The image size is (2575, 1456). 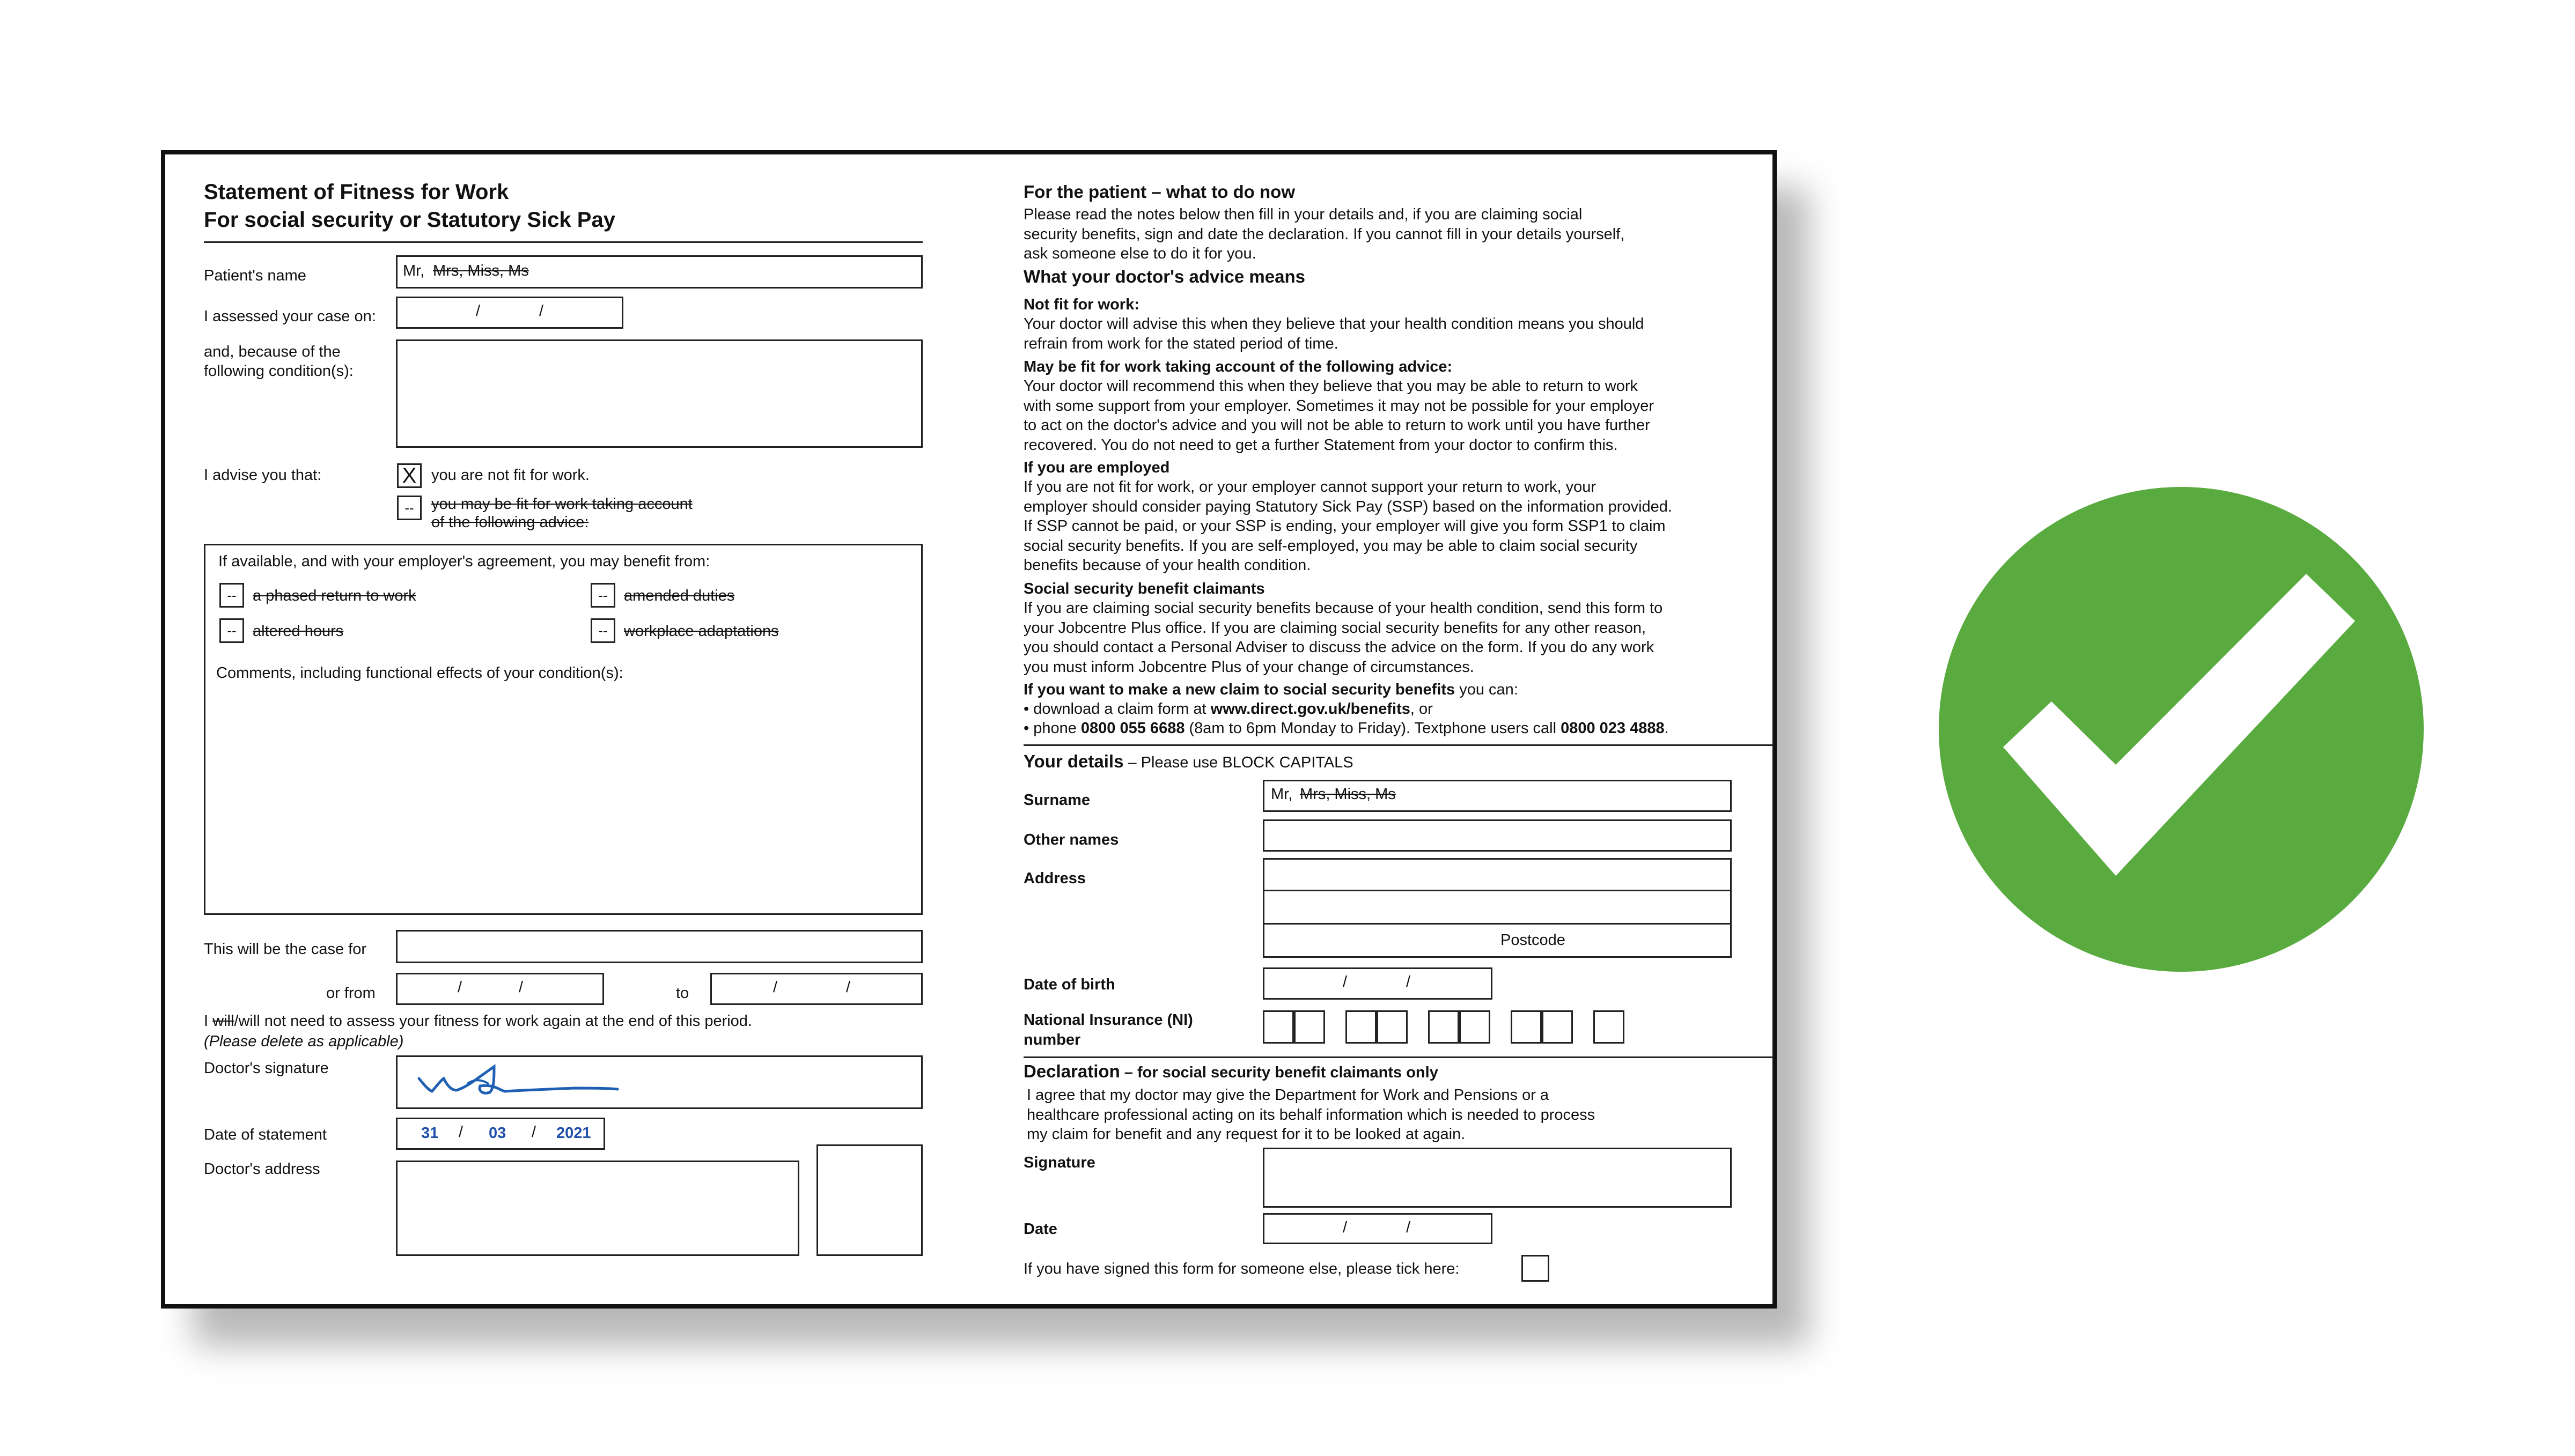 I want to click on your-details-note: – Please use BLOCK CAPITALS, so click(x=1238, y=762).